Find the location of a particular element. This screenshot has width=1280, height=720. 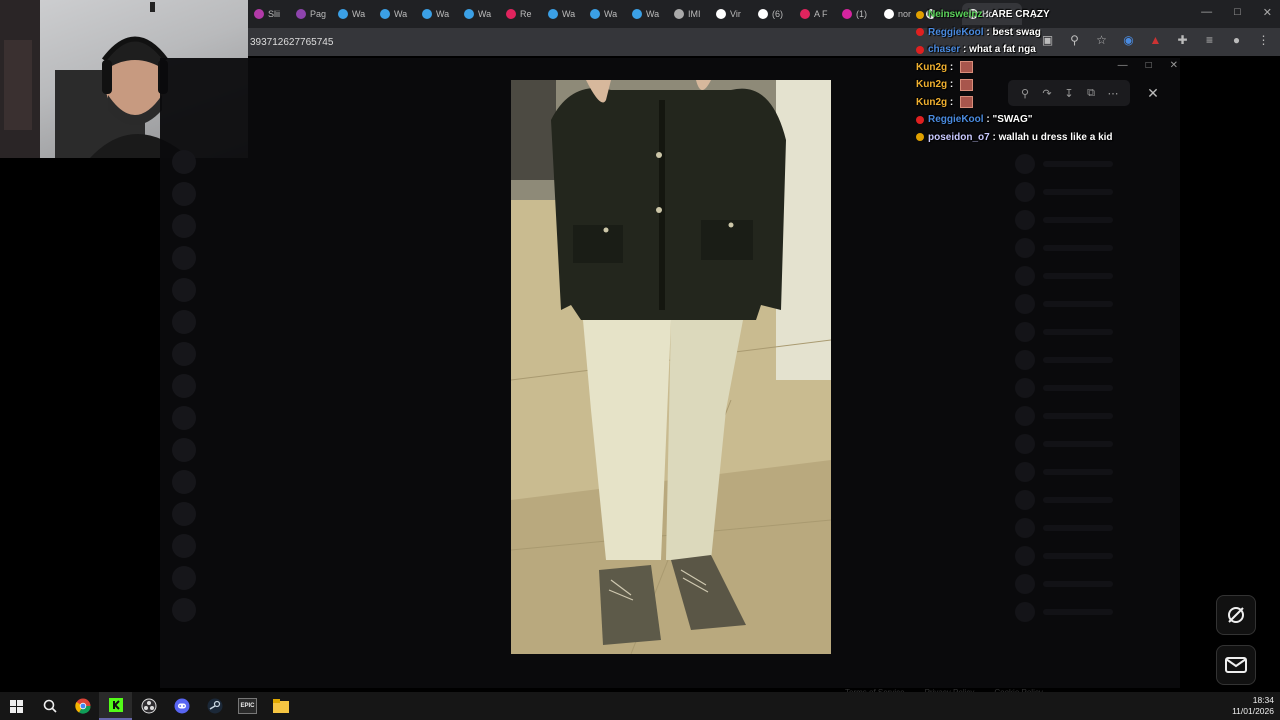

discord-taskbar-button is located at coordinates (181, 706).